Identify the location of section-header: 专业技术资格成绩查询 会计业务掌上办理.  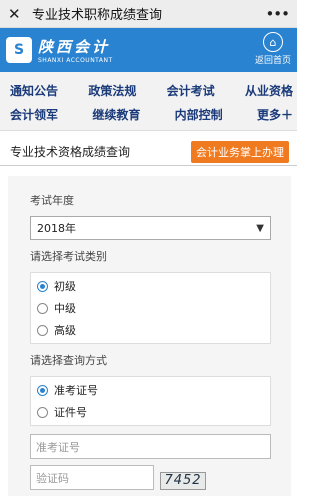
(148, 152).